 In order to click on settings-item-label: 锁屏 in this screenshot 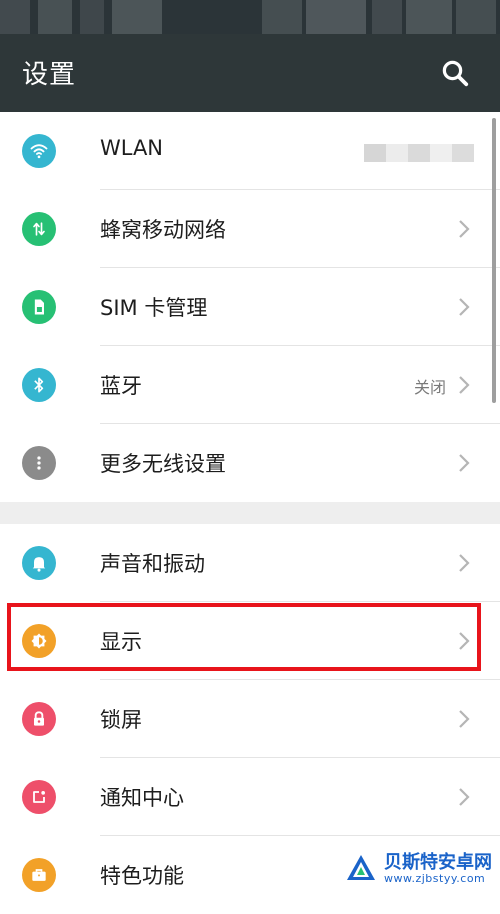, I will do `click(121, 720)`.